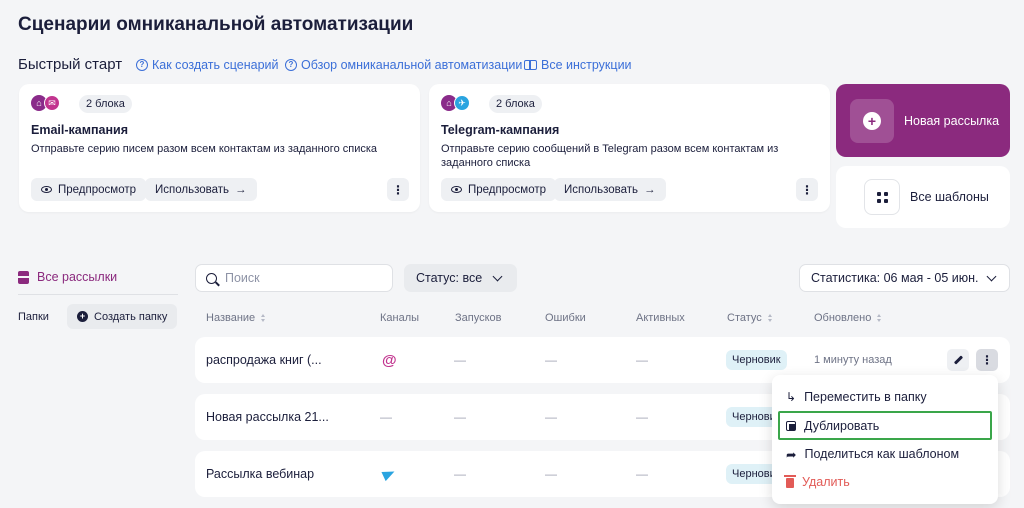 Image resolution: width=1024 pixels, height=508 pixels. What do you see at coordinates (23, 277) in the screenshot?
I see `stack-icon` at bounding box center [23, 277].